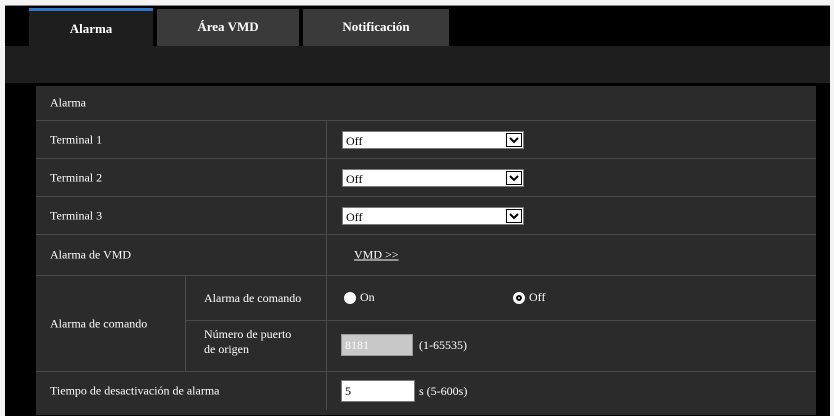 The height and width of the screenshot is (416, 834). What do you see at coordinates (433, 178) in the screenshot?
I see `terminal-2-select: Off` at bounding box center [433, 178].